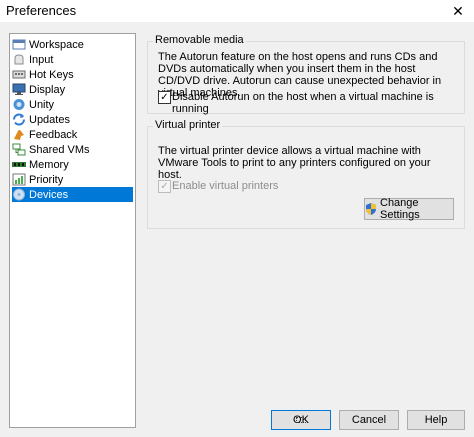 The width and height of the screenshot is (474, 437). Describe the element at coordinates (19, 44) in the screenshot. I see `workspace-icon` at that location.